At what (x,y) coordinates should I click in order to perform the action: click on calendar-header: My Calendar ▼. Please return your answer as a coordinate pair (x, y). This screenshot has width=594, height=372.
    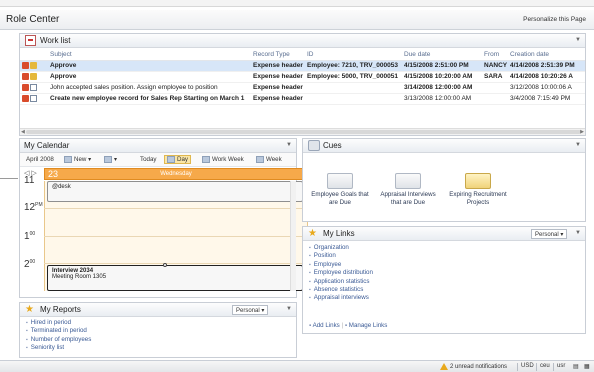
    Looking at the image, I should click on (158, 146).